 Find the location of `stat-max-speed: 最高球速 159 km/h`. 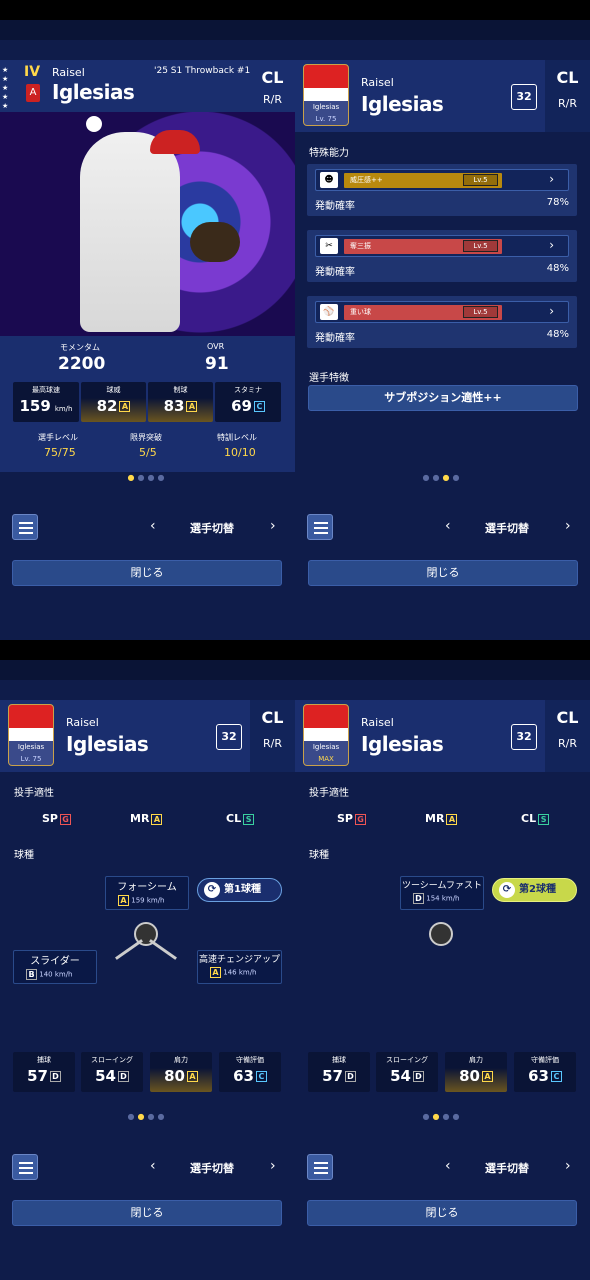

stat-max-speed: 最高球速 159 km/h is located at coordinates (46, 402).